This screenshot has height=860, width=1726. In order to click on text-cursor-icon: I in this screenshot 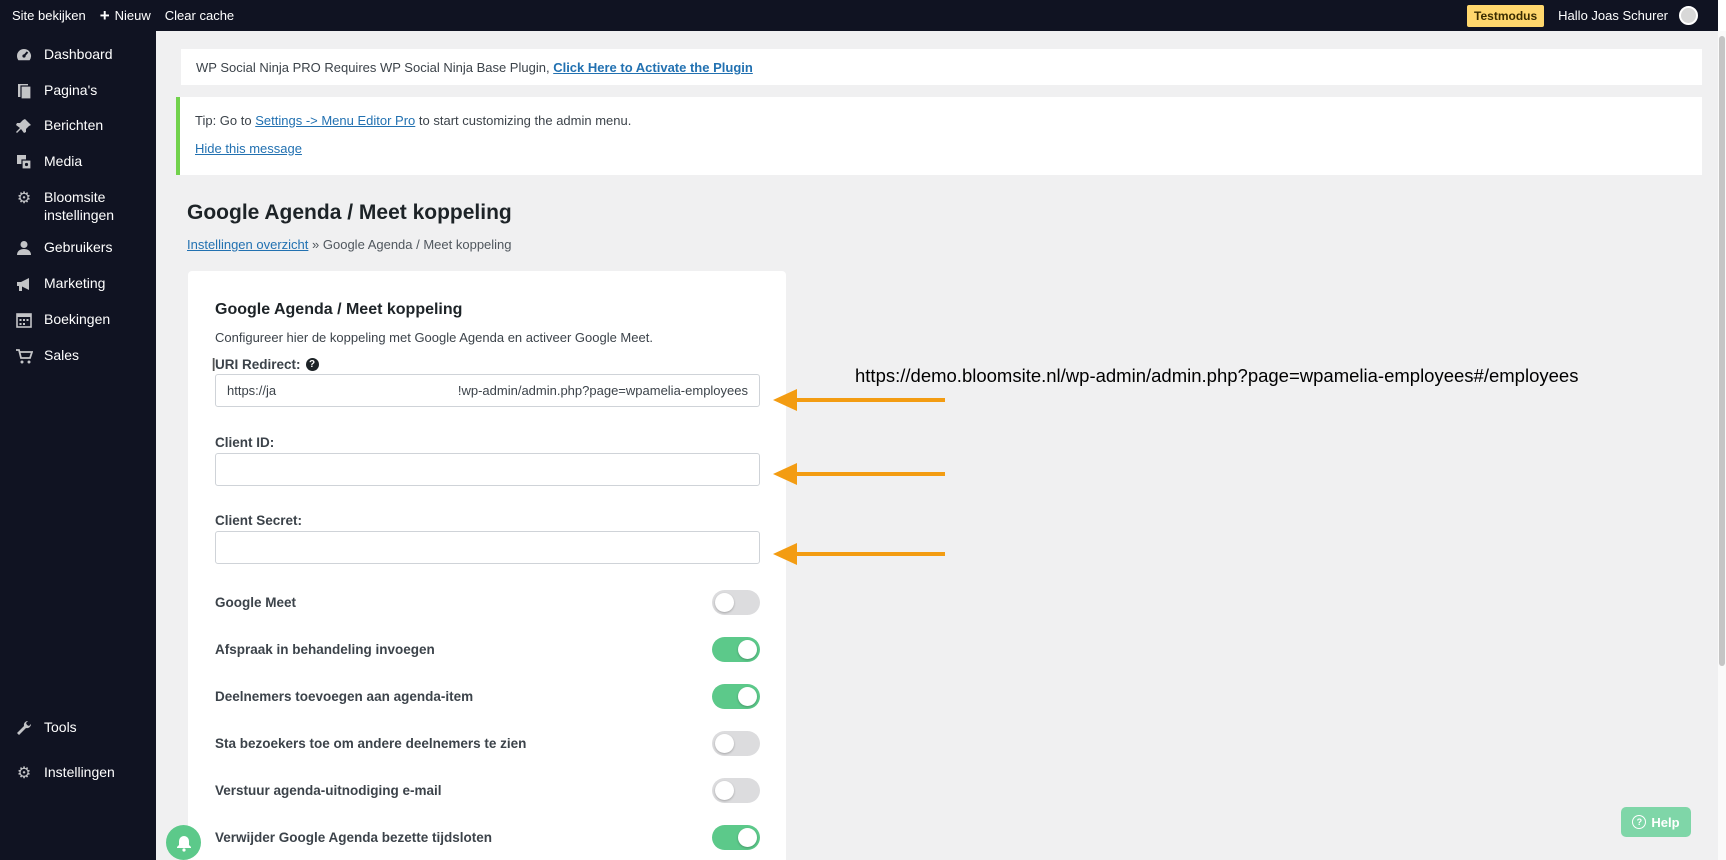, I will do `click(214, 365)`.